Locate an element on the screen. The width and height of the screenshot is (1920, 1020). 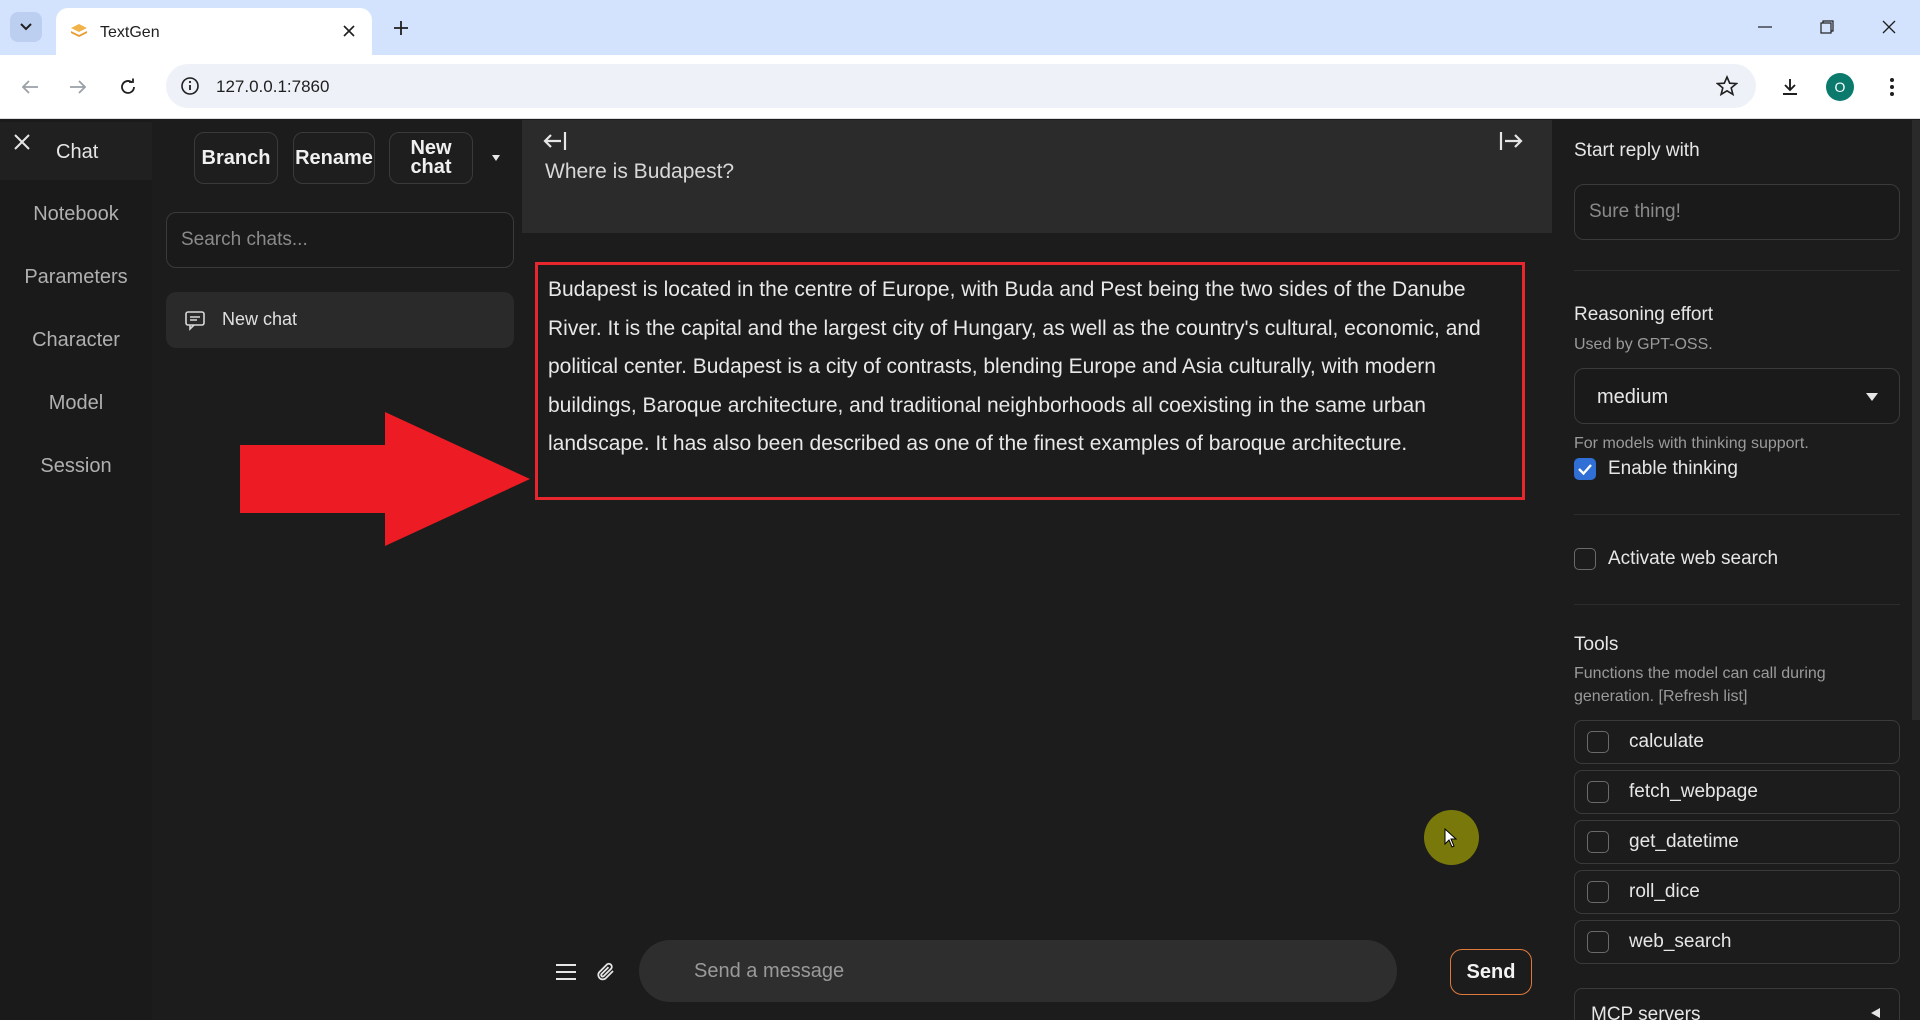
user-message-text: Where is Budapest? is located at coordinates (640, 171).